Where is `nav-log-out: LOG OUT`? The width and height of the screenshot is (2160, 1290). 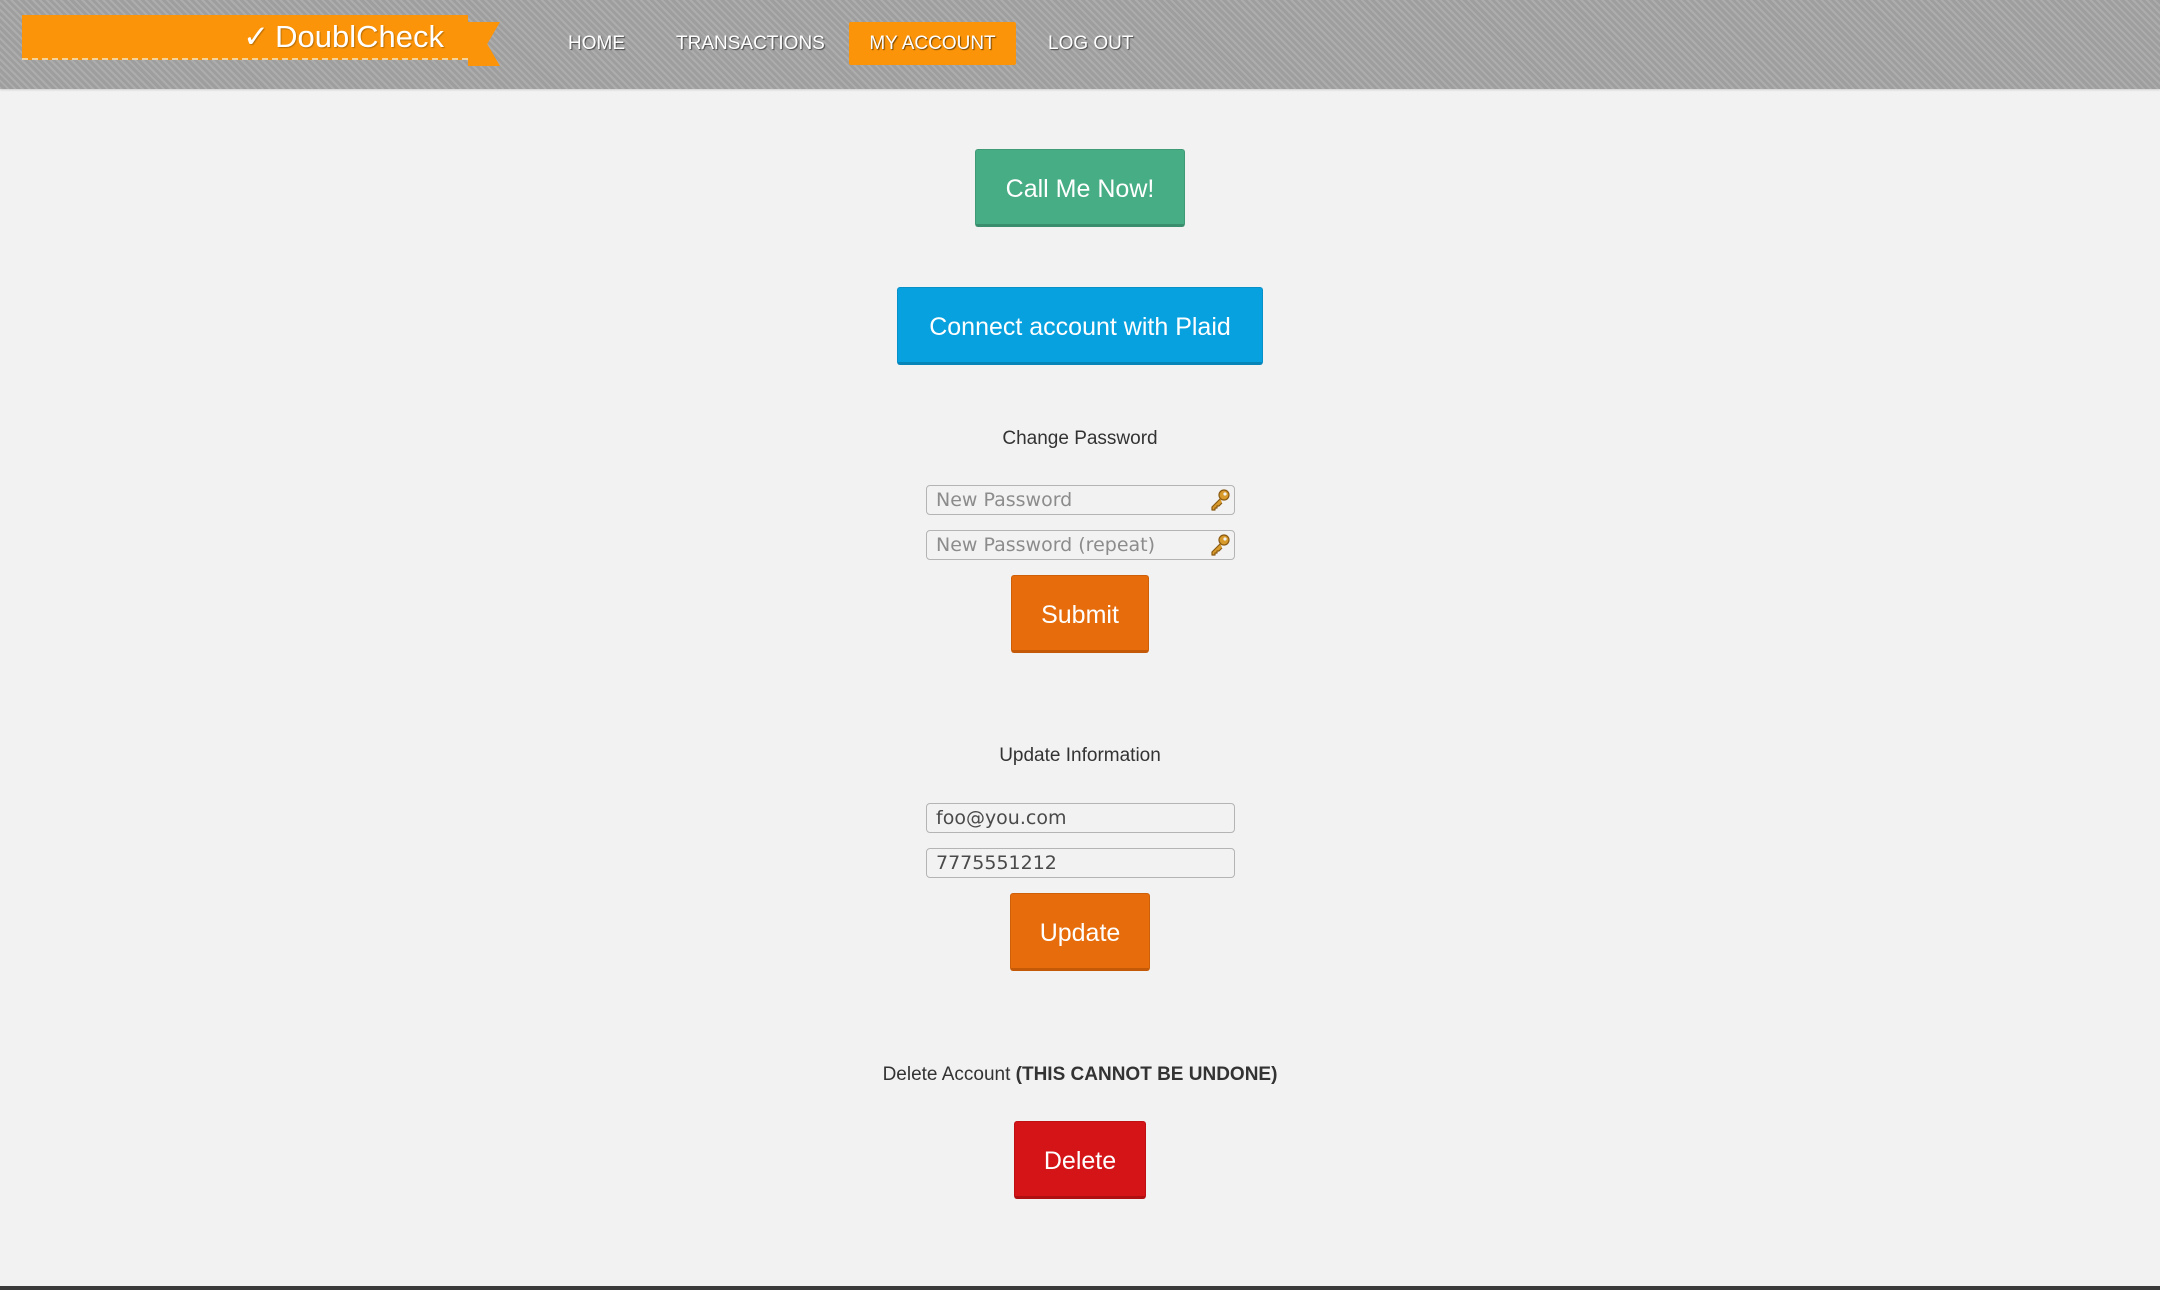
nav-log-out: LOG OUT is located at coordinates (1091, 43).